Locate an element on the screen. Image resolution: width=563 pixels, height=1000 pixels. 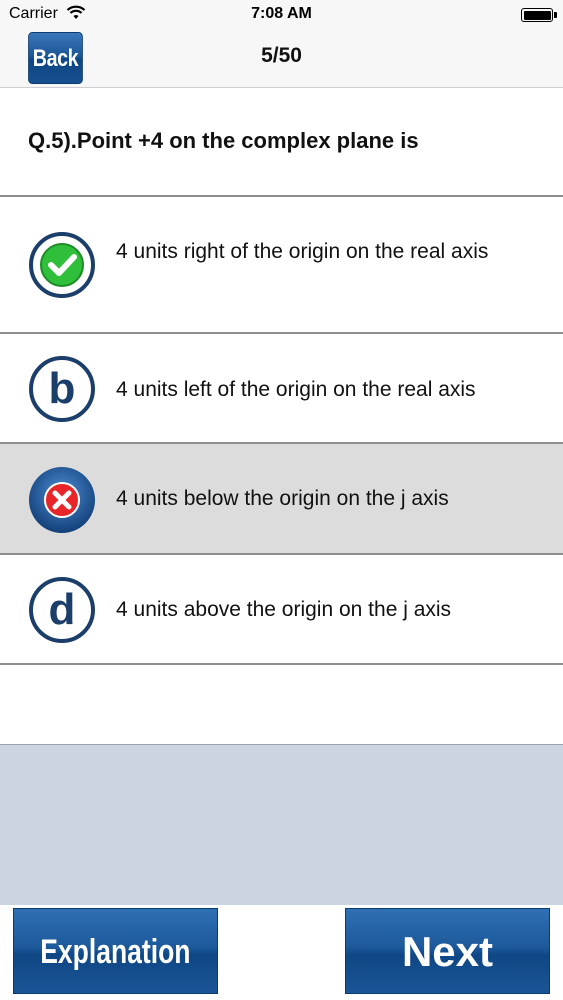
checkmark-icon is located at coordinates (62, 265).